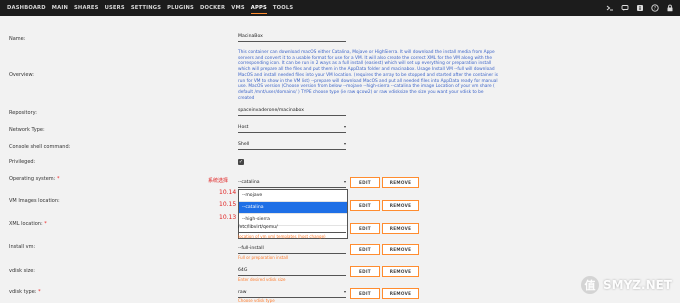 This screenshot has height=303, width=680. What do you see at coordinates (400, 205) in the screenshot?
I see `vm-images-remove-button: REMOVE` at bounding box center [400, 205].